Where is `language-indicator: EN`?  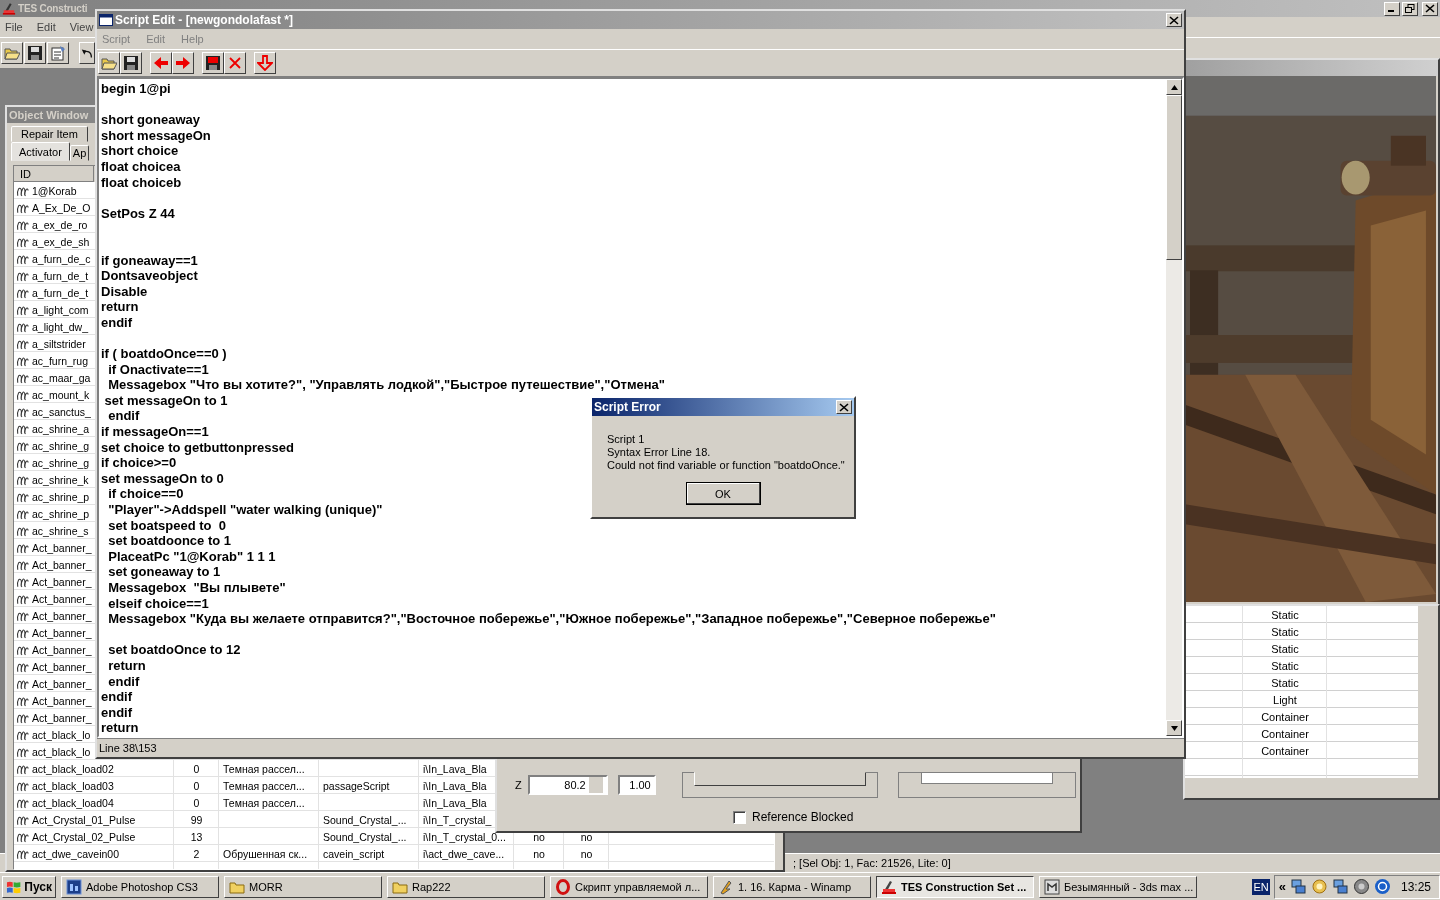
language-indicator: EN is located at coordinates (1261, 886).